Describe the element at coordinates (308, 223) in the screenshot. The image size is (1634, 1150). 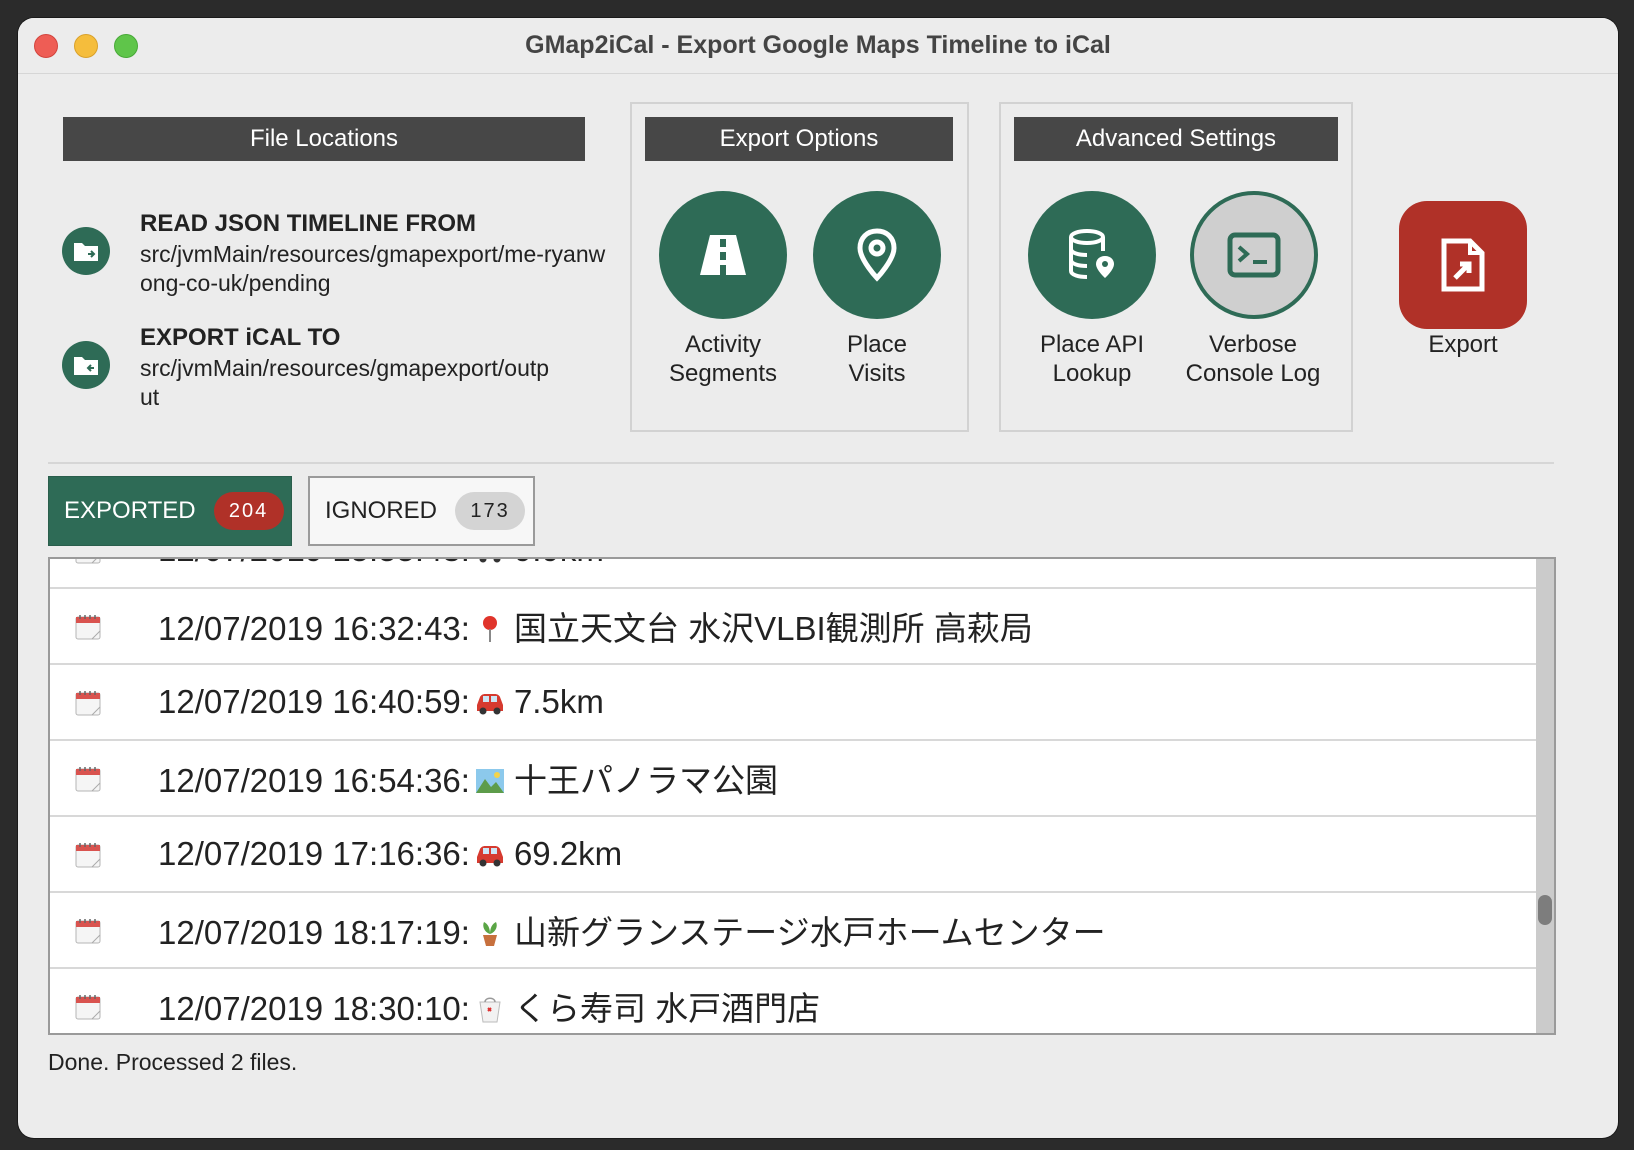
I see `read-json-label: READ JSON TIMELINE FROM` at that location.